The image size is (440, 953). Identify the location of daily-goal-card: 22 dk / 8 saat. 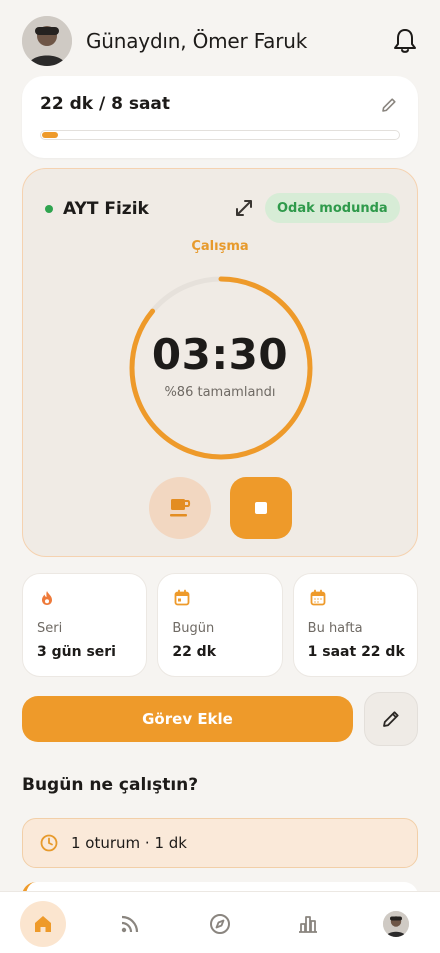
(220, 117).